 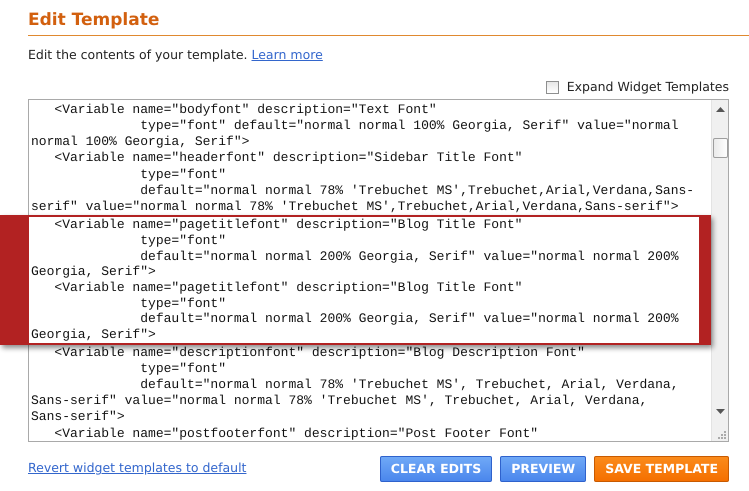 What do you see at coordinates (138, 54) in the screenshot?
I see `intro-text: Edit the contents of your template.` at bounding box center [138, 54].